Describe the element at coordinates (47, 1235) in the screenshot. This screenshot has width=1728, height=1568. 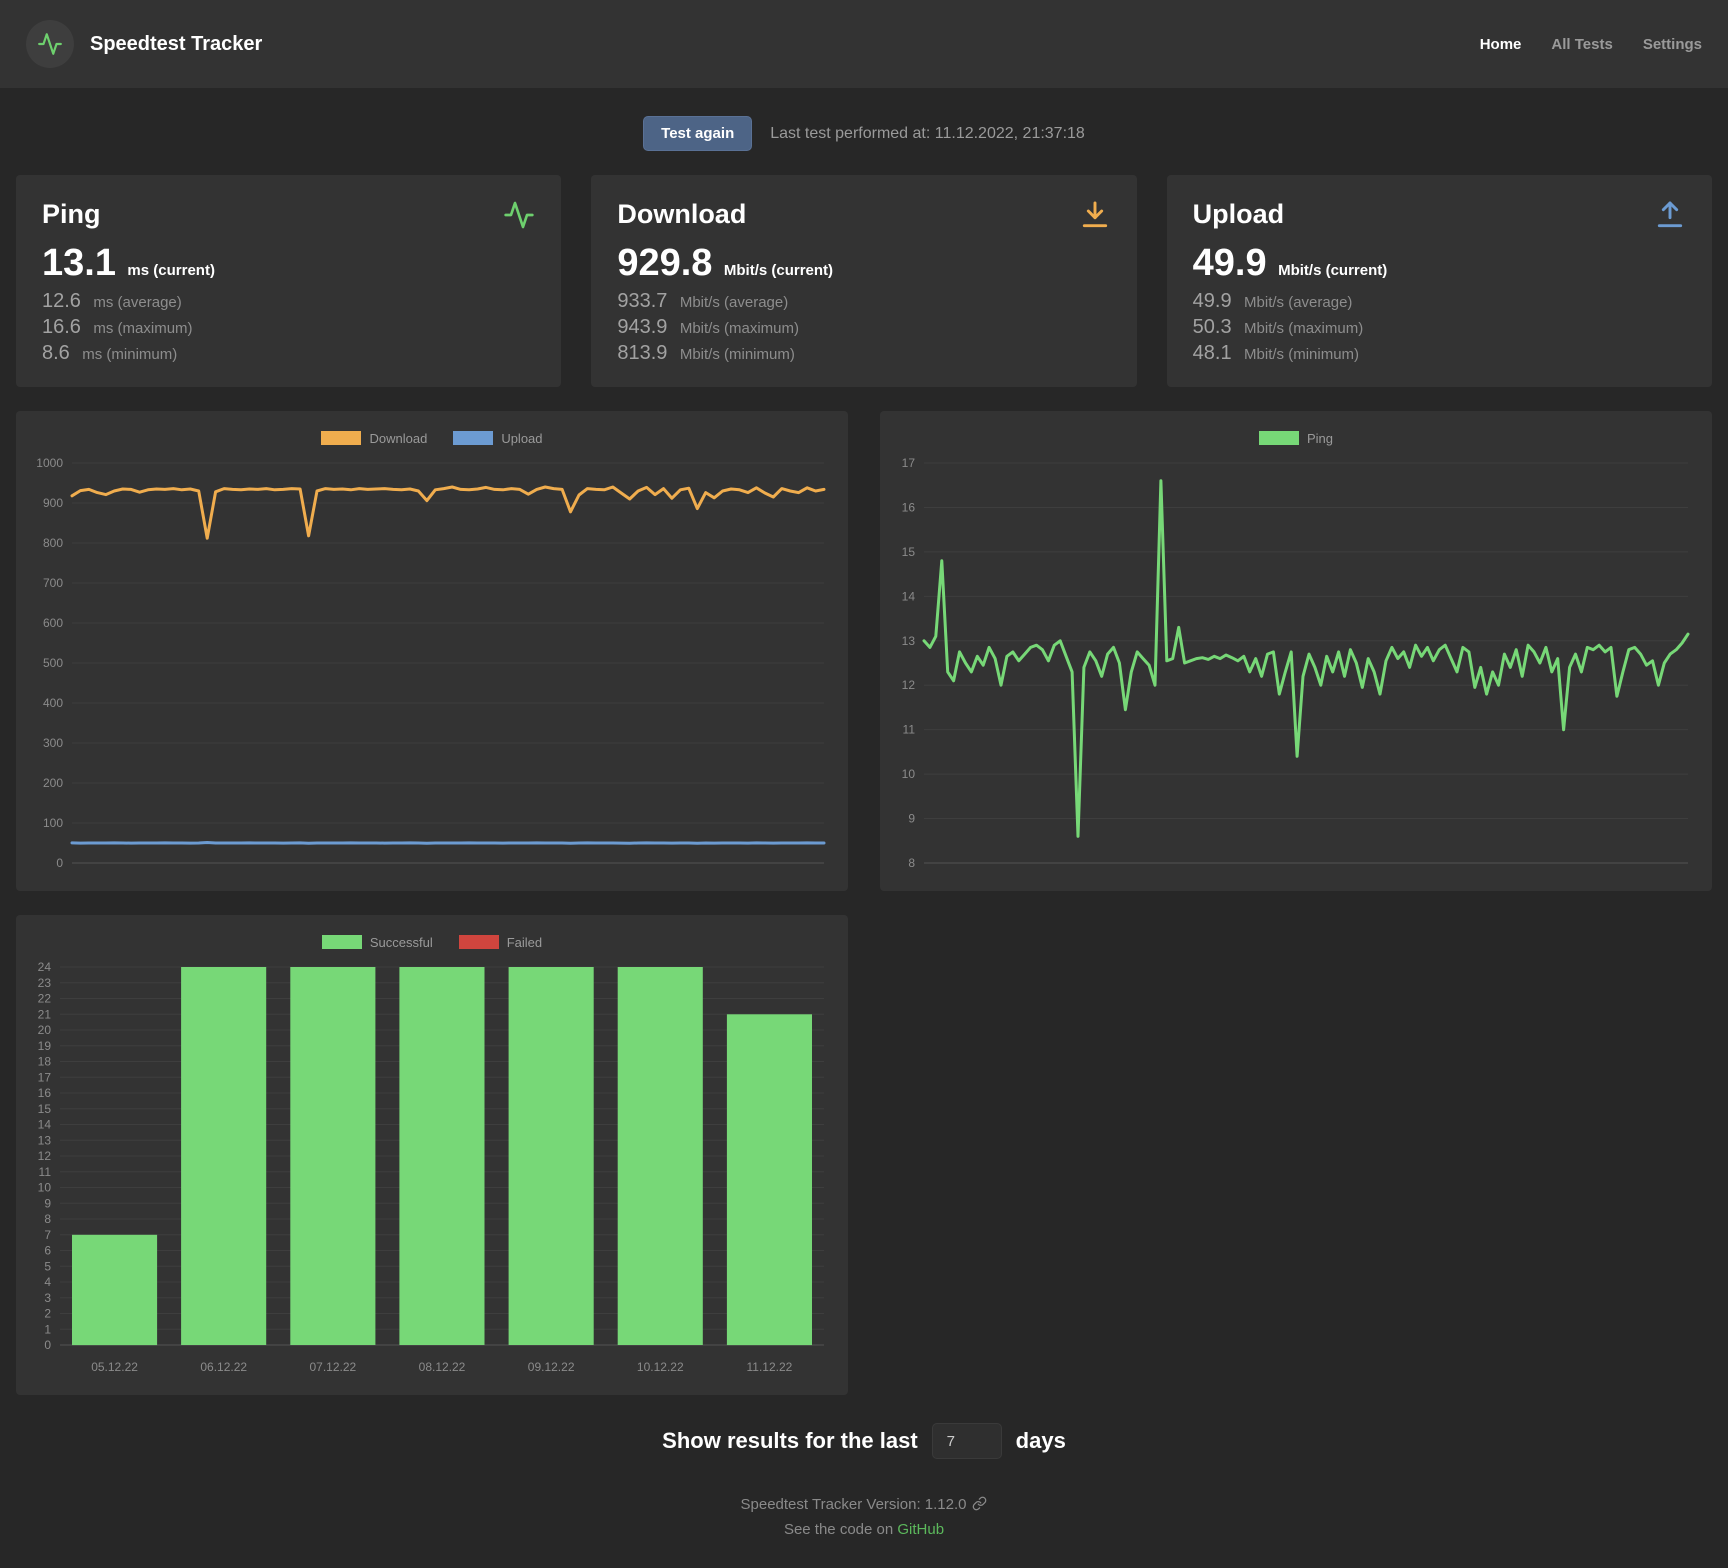
I see `svg-text: 7` at that location.